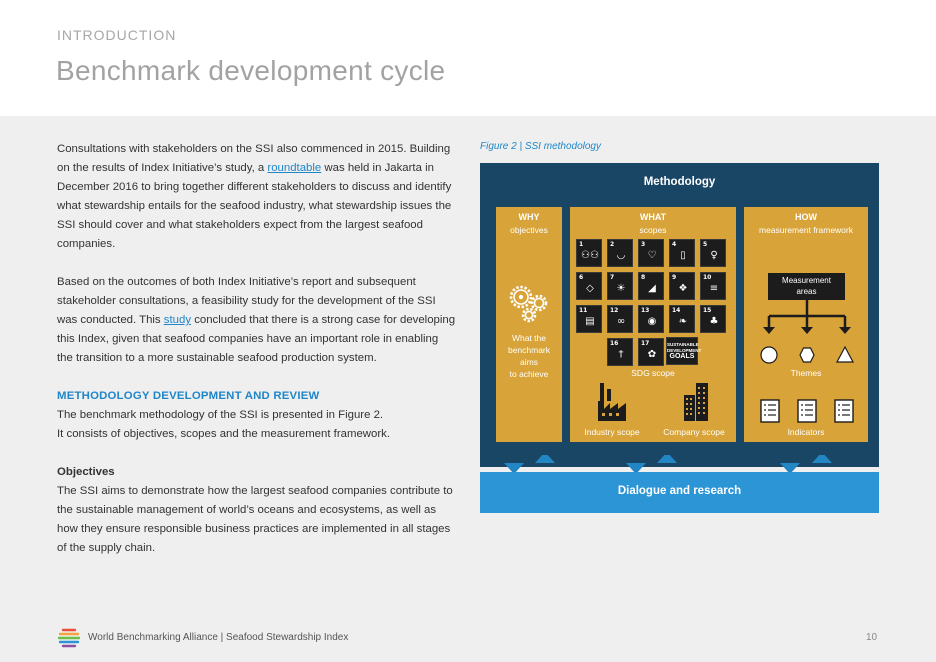 The image size is (936, 662). I want to click on sdg-goal-10-tile: 10 ≡, so click(713, 286).